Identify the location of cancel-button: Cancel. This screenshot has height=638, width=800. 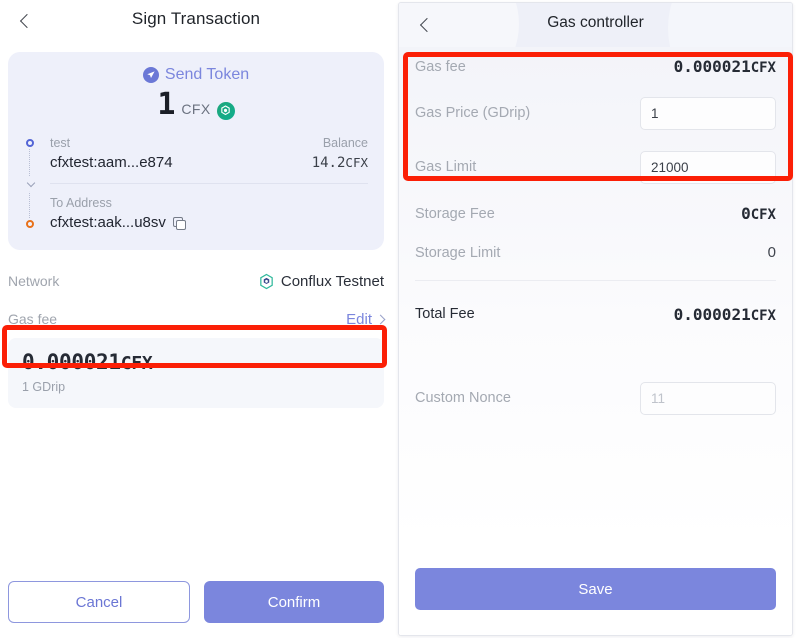
(99, 602).